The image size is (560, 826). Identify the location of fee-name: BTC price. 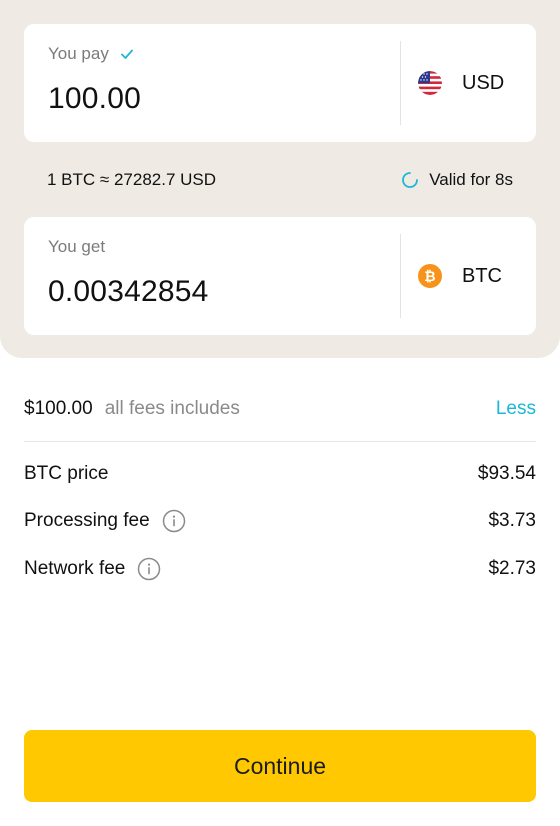
(66, 473).